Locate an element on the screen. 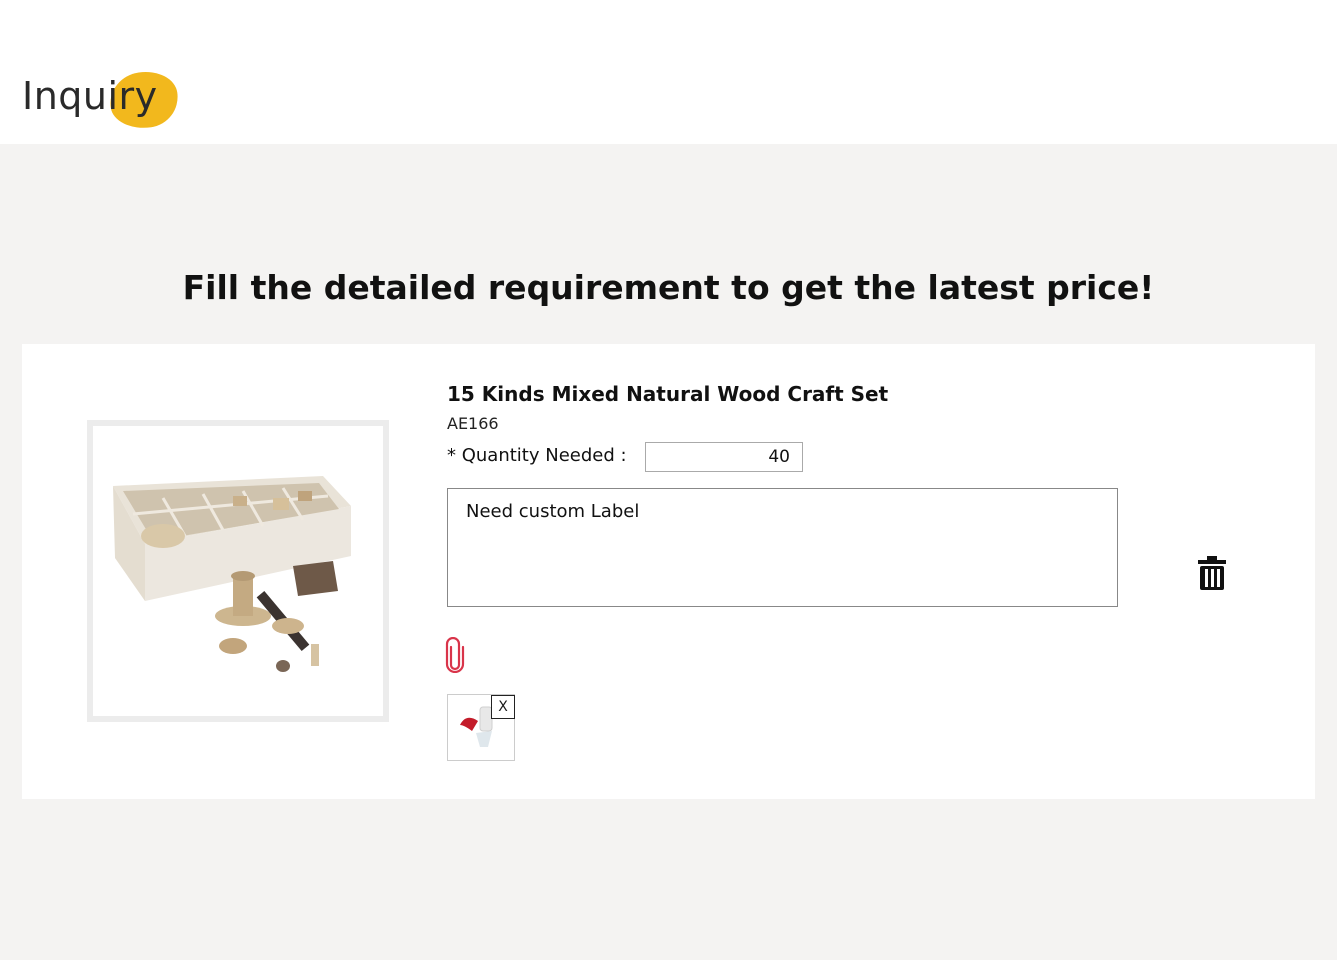  product-sku: AE166 is located at coordinates (473, 423).